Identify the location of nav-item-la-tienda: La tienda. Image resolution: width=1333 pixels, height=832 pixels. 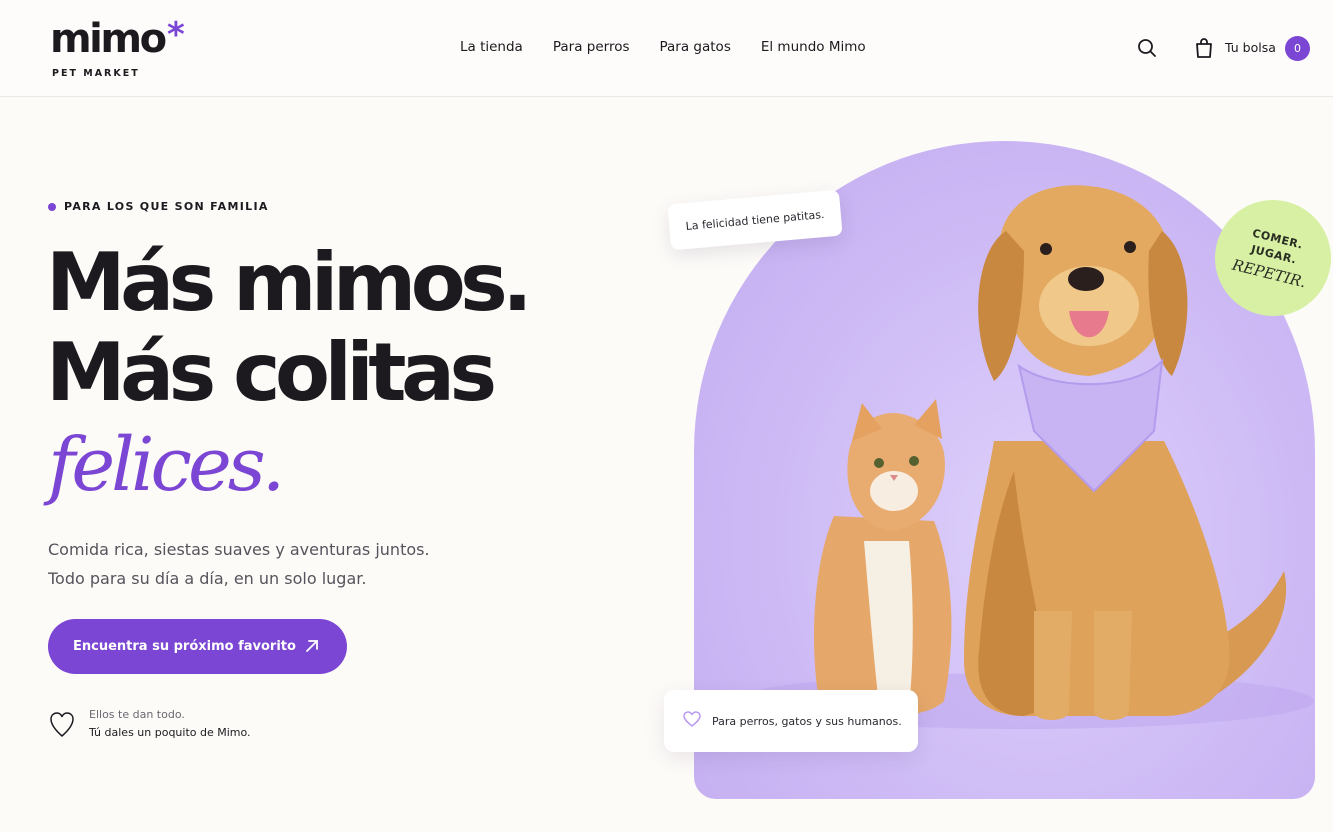
(491, 47).